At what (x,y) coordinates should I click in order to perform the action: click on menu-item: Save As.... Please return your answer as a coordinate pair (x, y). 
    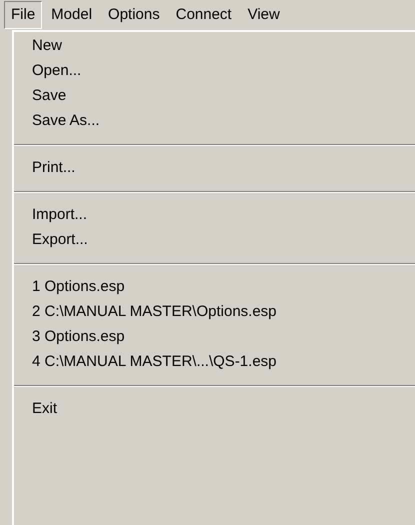
    Looking at the image, I should click on (214, 121).